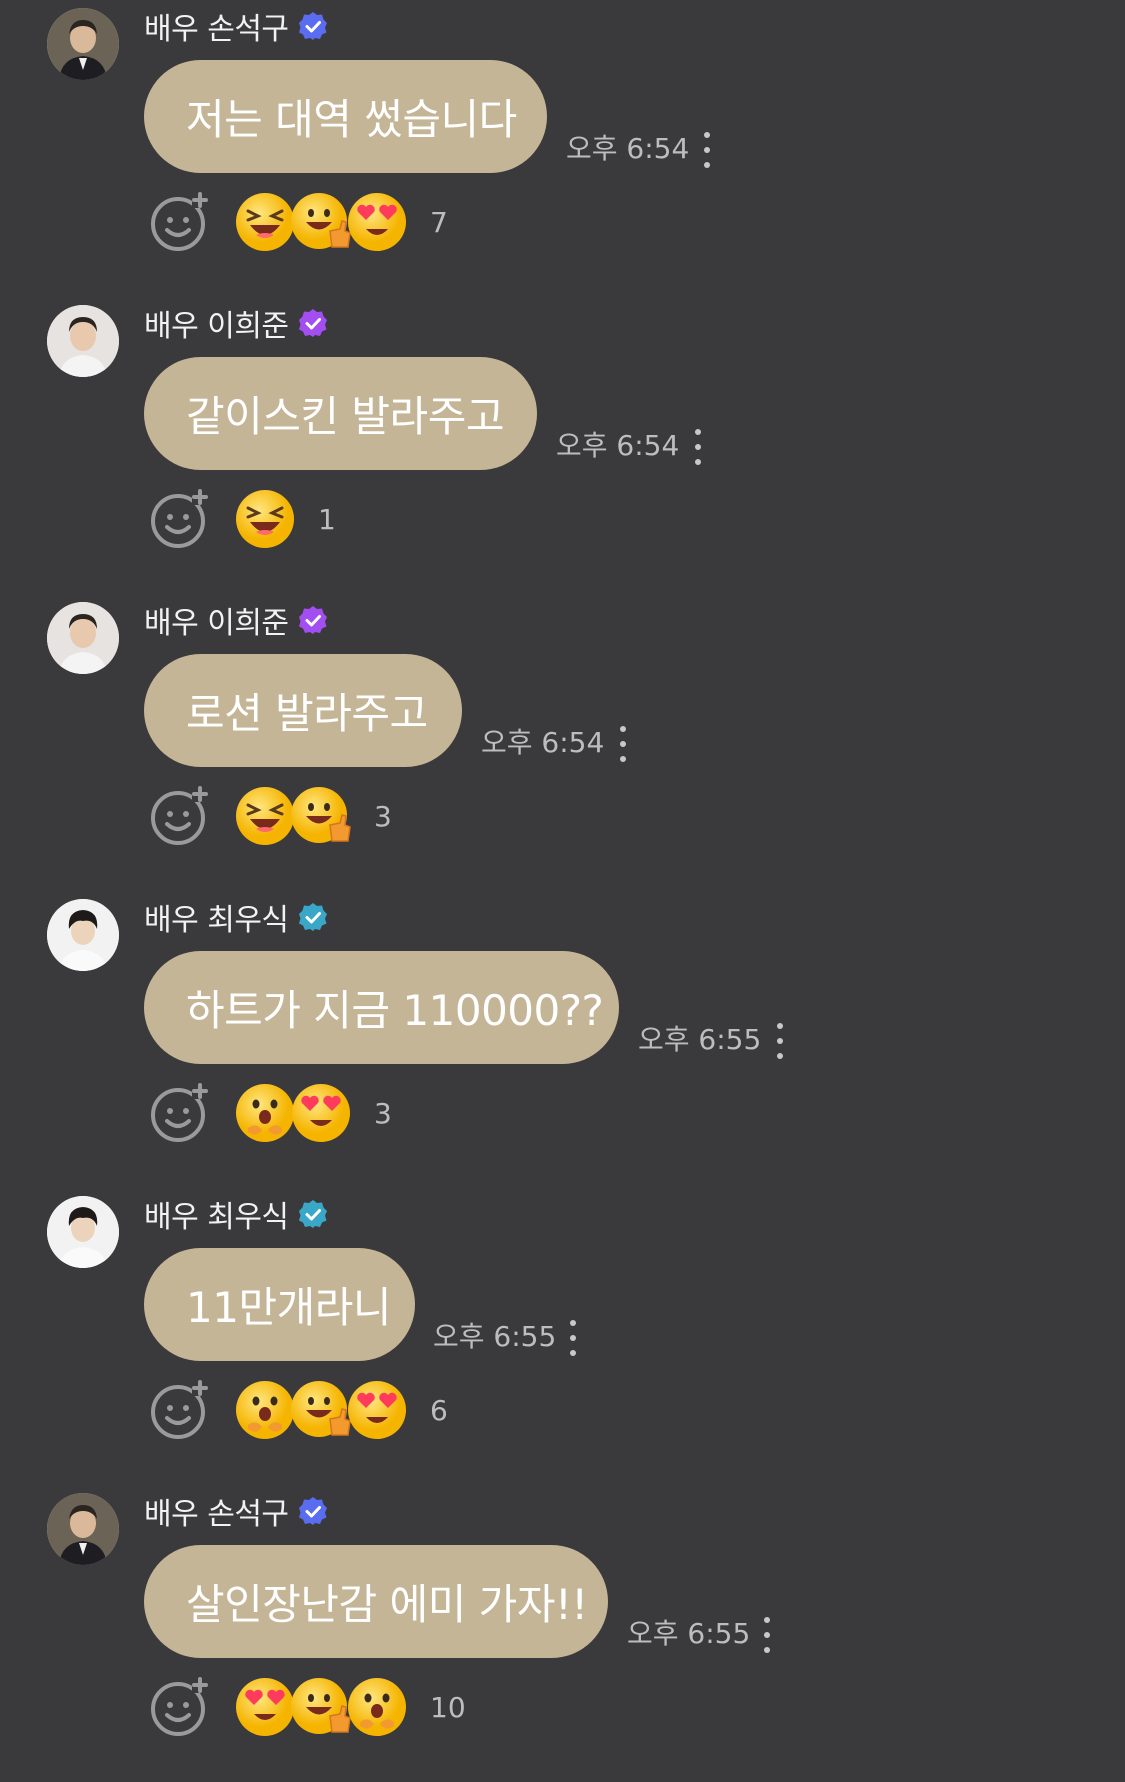 Image resolution: width=1125 pixels, height=1782 pixels. Describe the element at coordinates (340, 413) in the screenshot. I see `message-bubble: 같이스킨 발라주고` at that location.